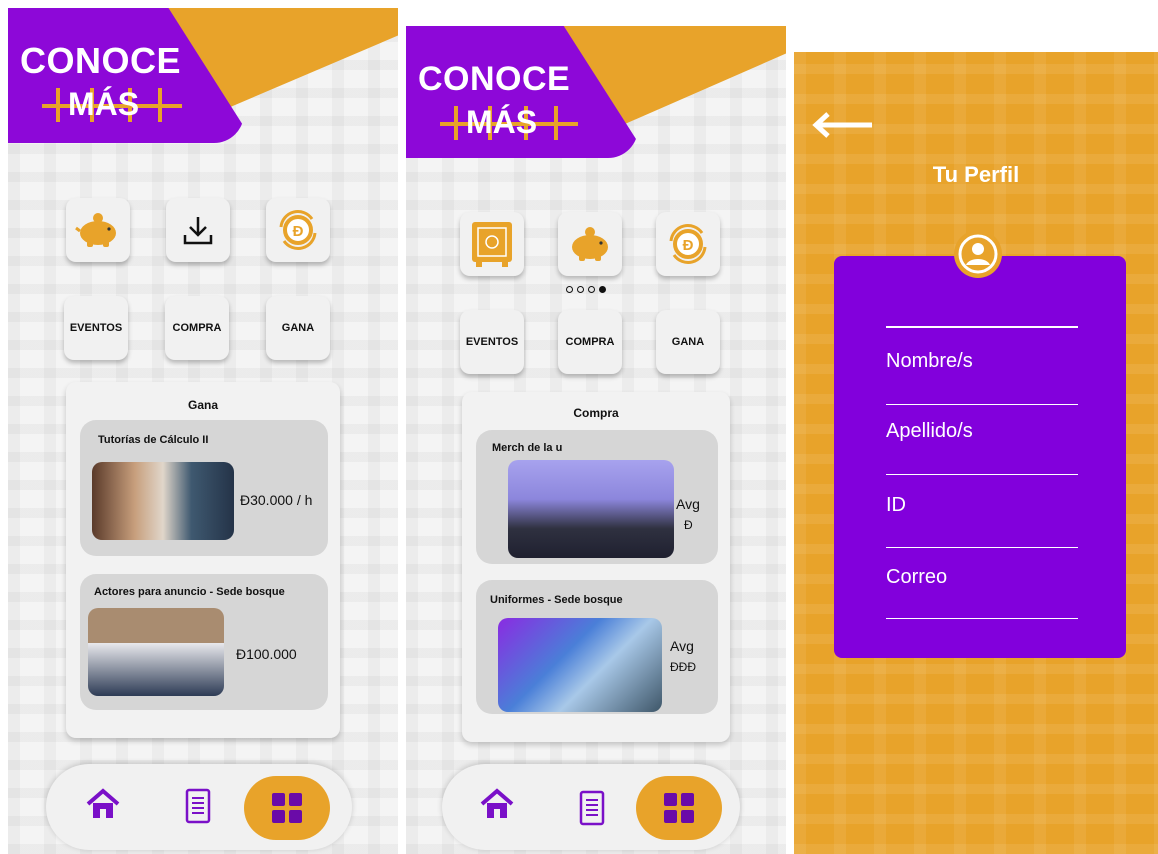 This screenshot has width=1158, height=854. I want to click on page-title: Tu Perfil, so click(976, 174).